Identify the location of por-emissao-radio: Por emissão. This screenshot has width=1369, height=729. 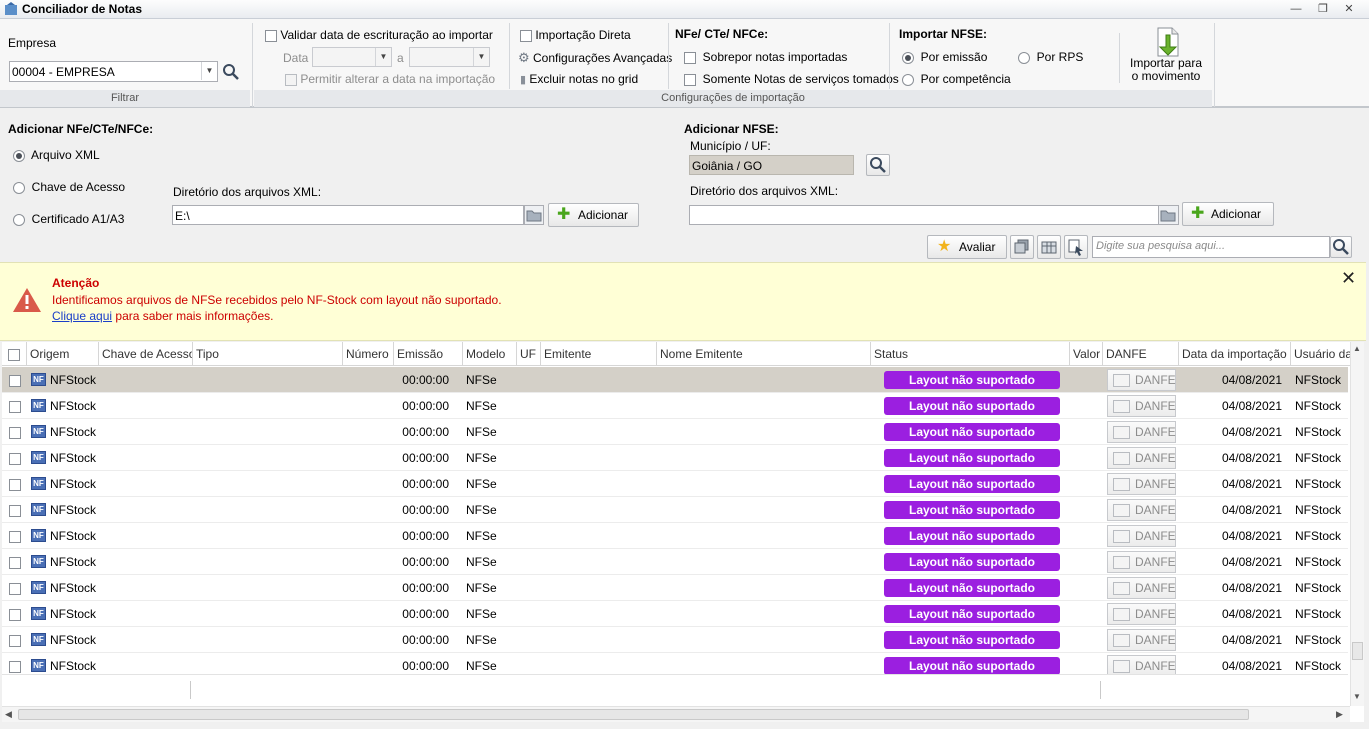
(944, 57).